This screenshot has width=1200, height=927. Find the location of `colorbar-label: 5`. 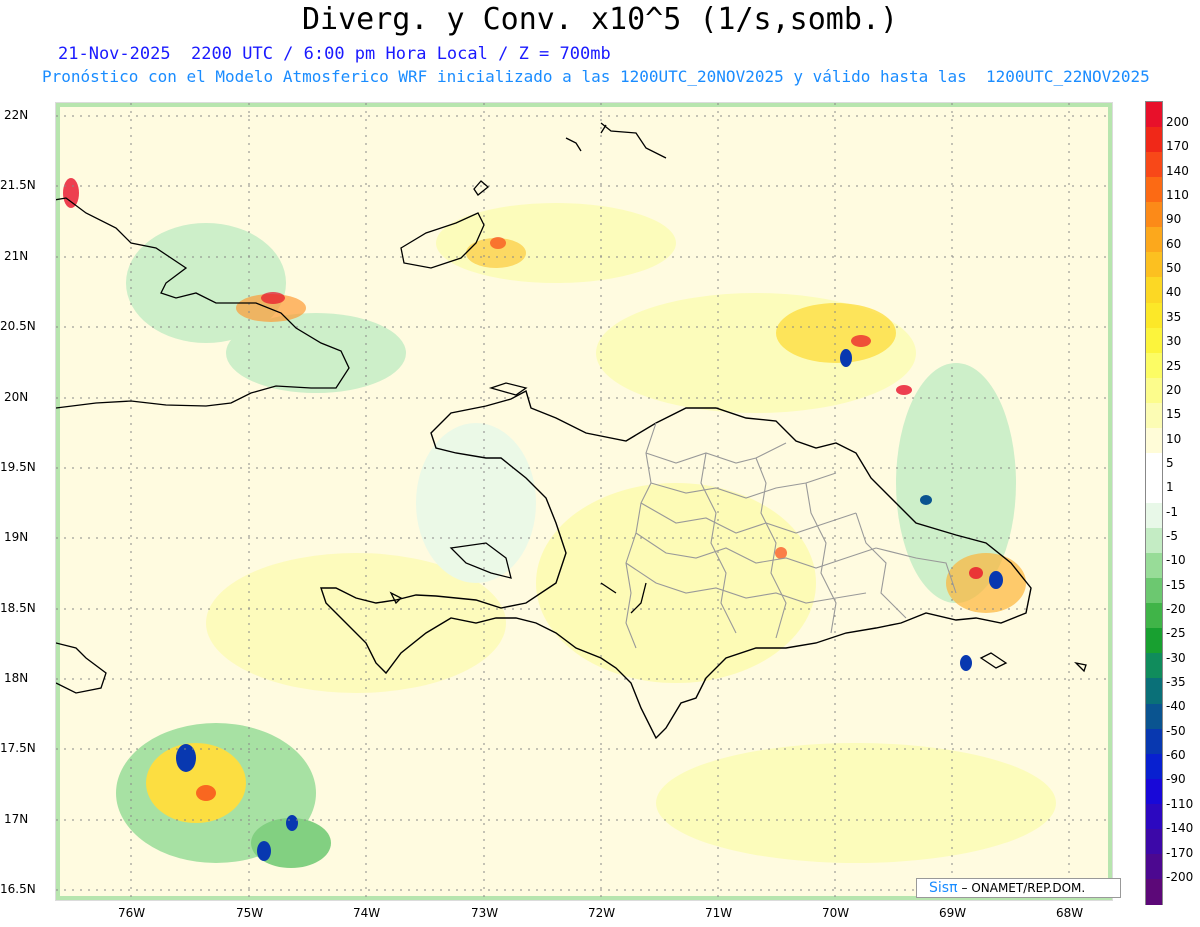

colorbar-label: 5 is located at coordinates (1170, 462).